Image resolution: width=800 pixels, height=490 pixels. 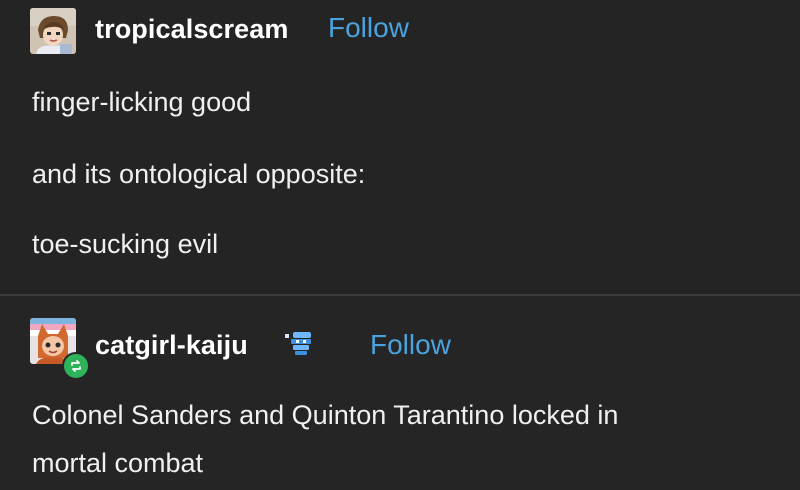 I want to click on reblog-badge, so click(x=76, y=366).